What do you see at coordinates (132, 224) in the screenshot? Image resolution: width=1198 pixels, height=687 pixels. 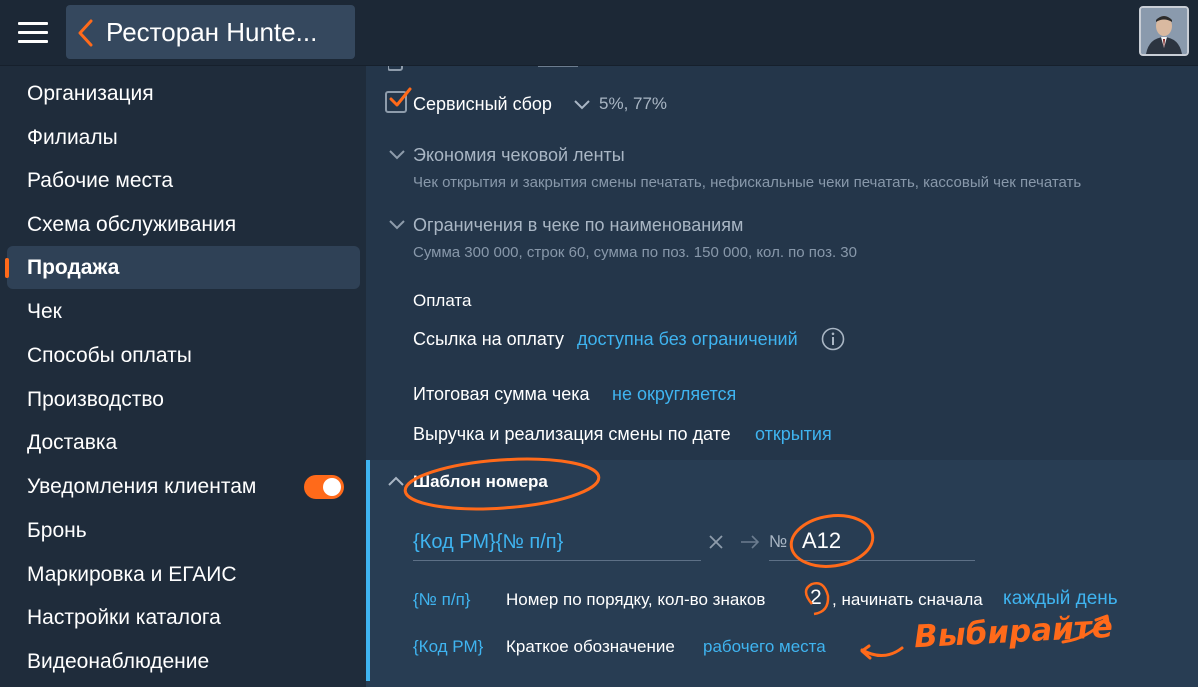 I see `sidebar-item-label: Схема обслуживания` at bounding box center [132, 224].